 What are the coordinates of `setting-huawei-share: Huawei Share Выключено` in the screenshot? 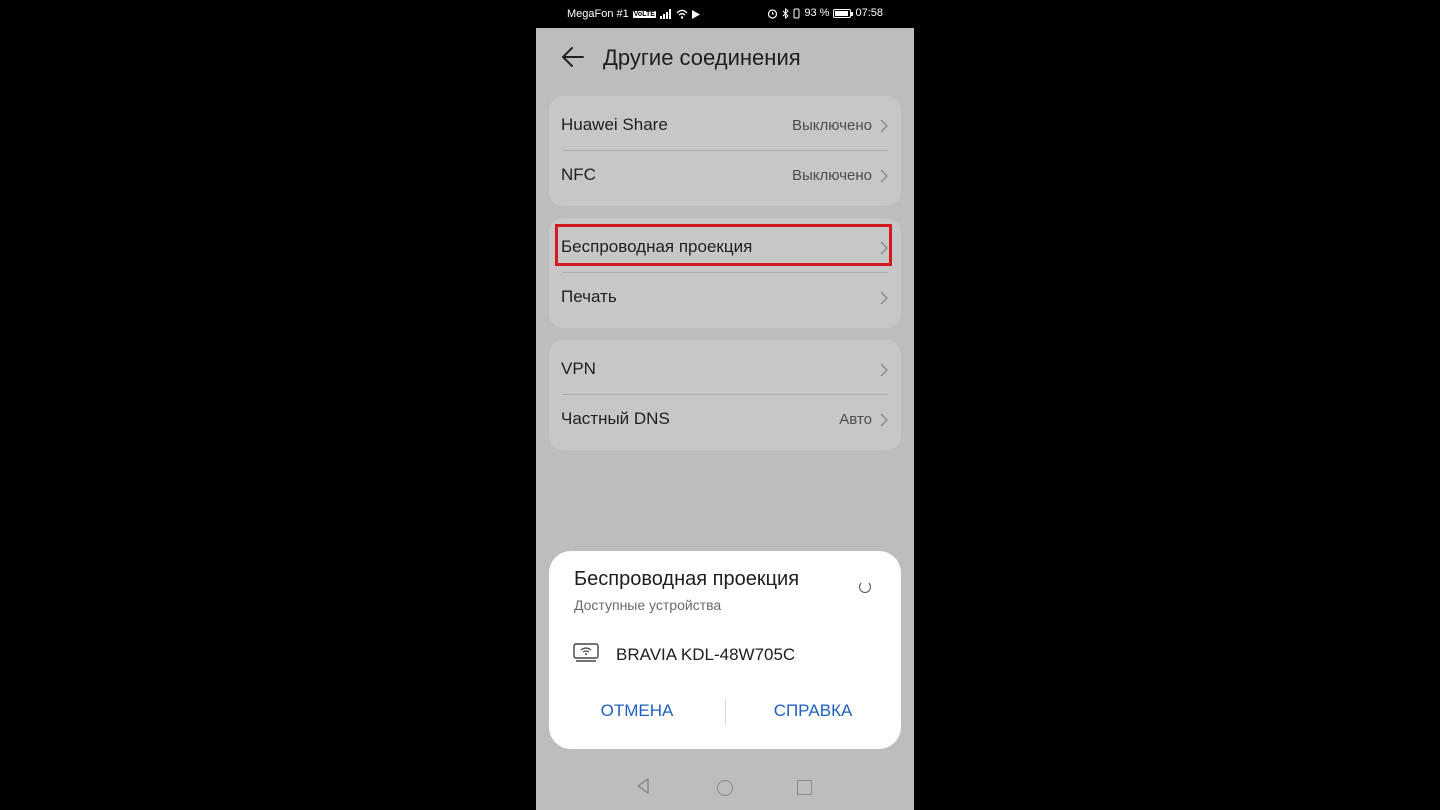 It's located at (725, 126).